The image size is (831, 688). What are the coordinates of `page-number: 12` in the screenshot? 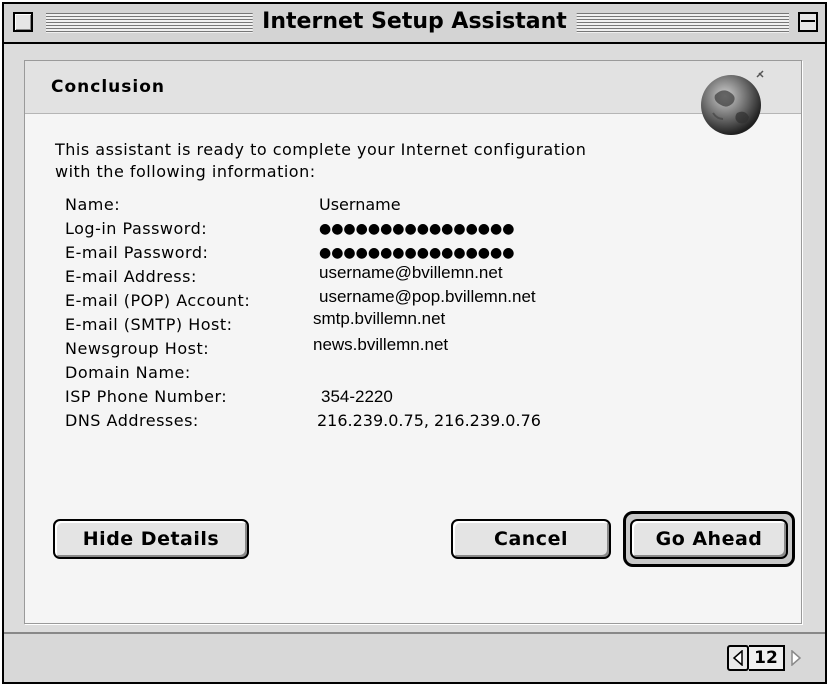 It's located at (767, 658).